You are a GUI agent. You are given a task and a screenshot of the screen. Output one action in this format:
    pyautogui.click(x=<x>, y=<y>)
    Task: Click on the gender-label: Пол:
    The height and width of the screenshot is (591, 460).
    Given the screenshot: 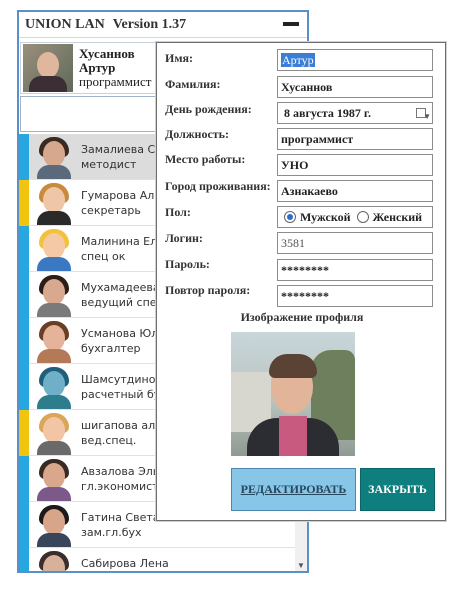 What is the action you would take?
    pyautogui.click(x=178, y=212)
    